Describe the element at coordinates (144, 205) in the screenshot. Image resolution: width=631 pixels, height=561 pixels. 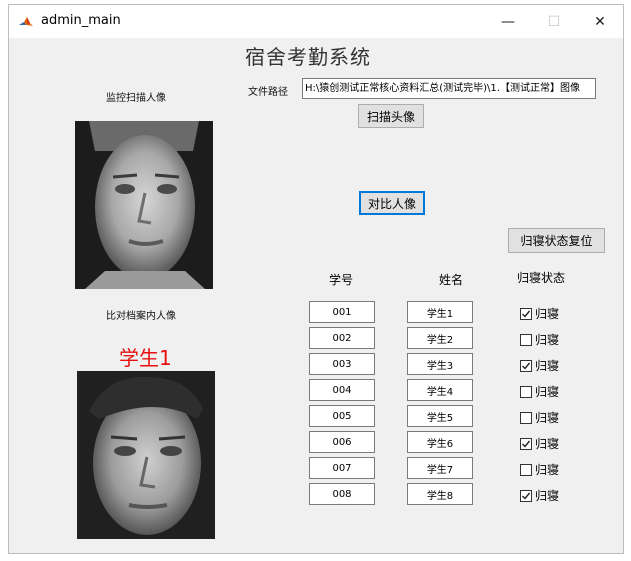
I see `monitor-face-image` at that location.